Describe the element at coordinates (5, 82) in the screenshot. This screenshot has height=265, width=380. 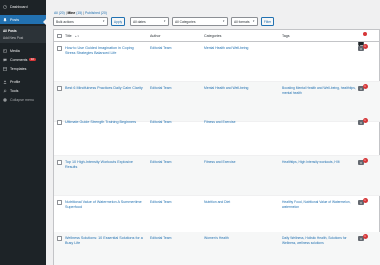
I see `user-icon` at that location.